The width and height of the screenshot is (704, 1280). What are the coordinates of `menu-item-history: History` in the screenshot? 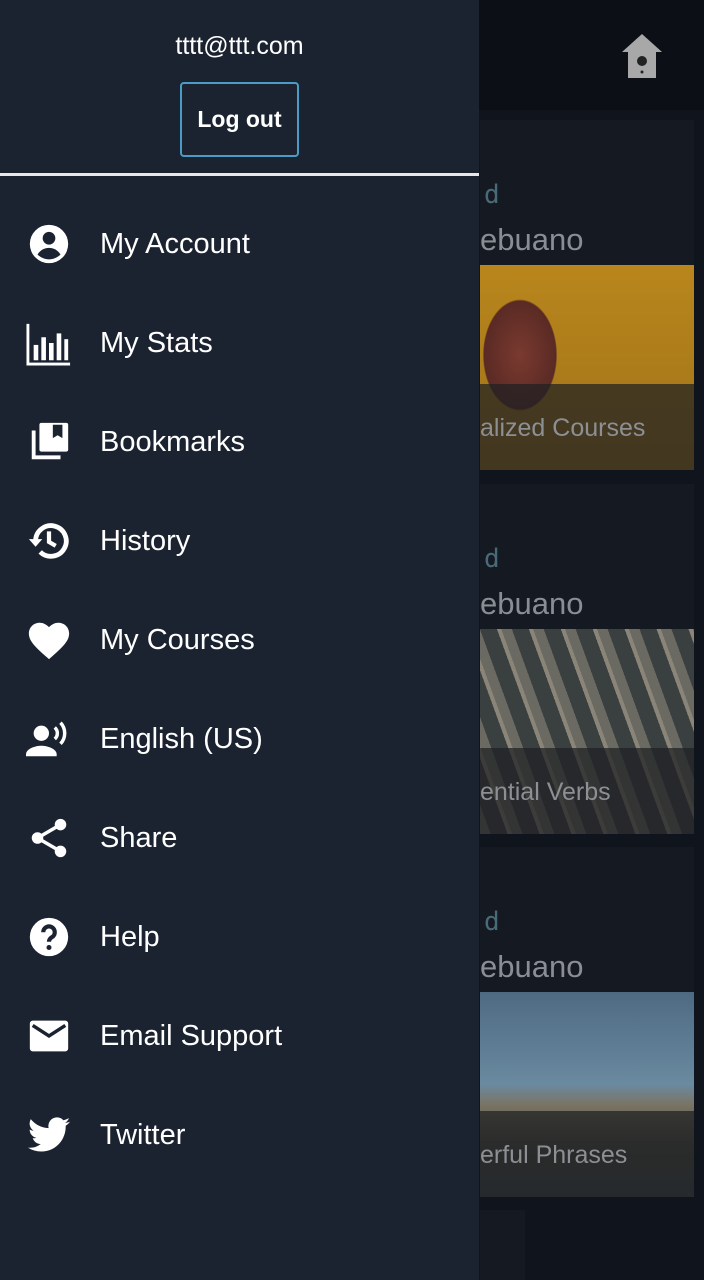 It's located at (239, 541).